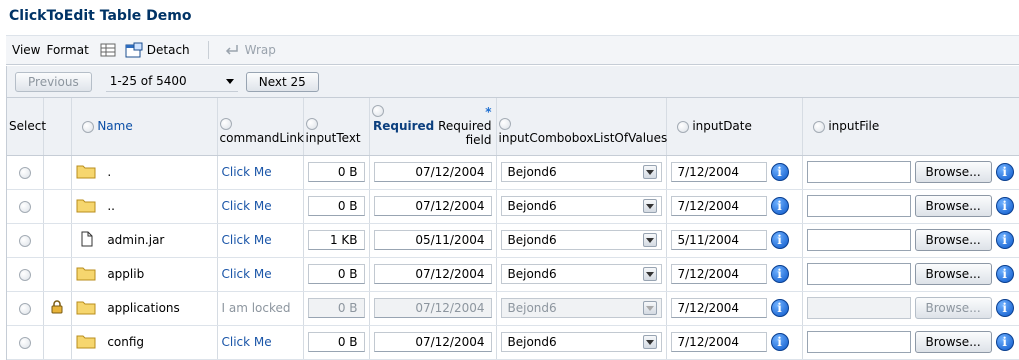 The width and height of the screenshot is (1019, 360). I want to click on date-input: 05/11/2004, so click(432, 240).